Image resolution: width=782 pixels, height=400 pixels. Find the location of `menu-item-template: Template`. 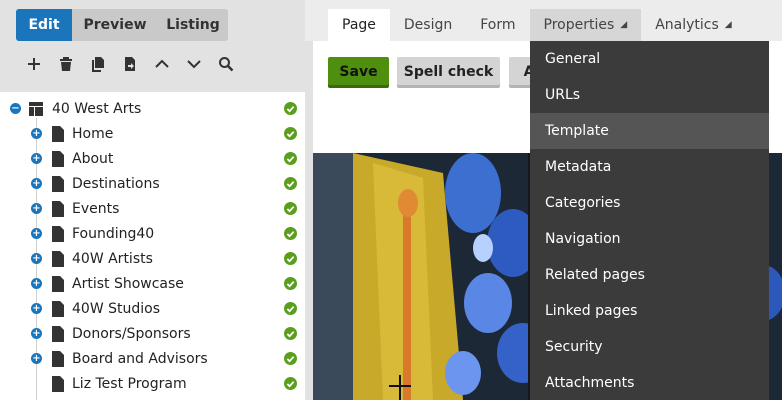

menu-item-template: Template is located at coordinates (649, 131).